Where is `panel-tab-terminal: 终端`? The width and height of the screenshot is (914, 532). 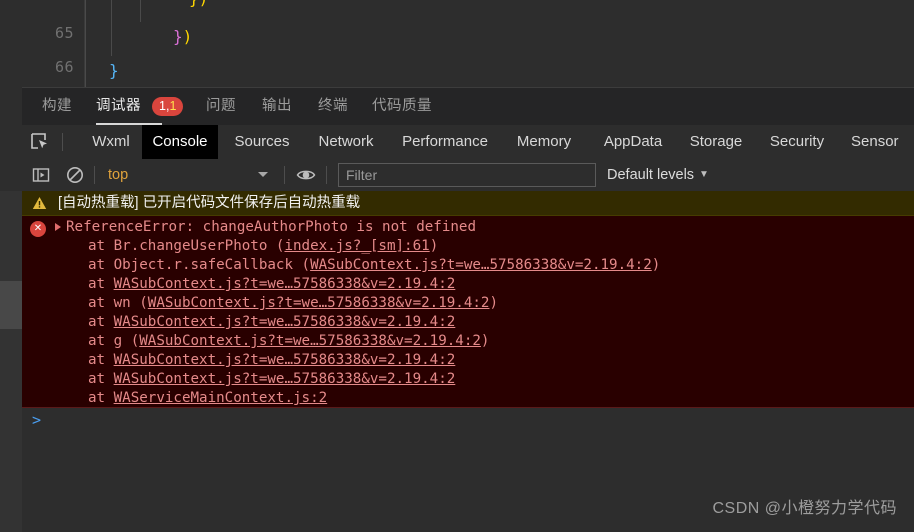
panel-tab-terminal: 终端 is located at coordinates (341, 106).